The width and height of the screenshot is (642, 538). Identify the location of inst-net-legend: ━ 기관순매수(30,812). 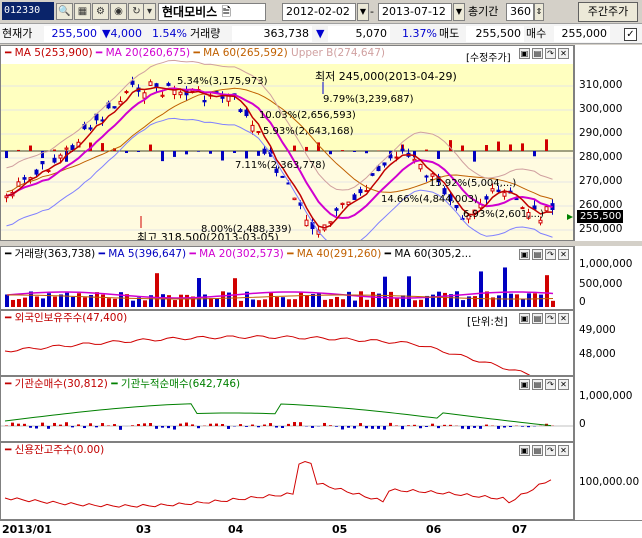
(56, 384).